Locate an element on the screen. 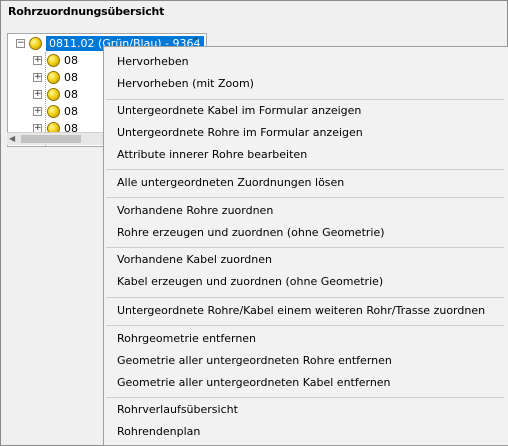  horizontal-scrollbar: ◀ is located at coordinates (57, 138).